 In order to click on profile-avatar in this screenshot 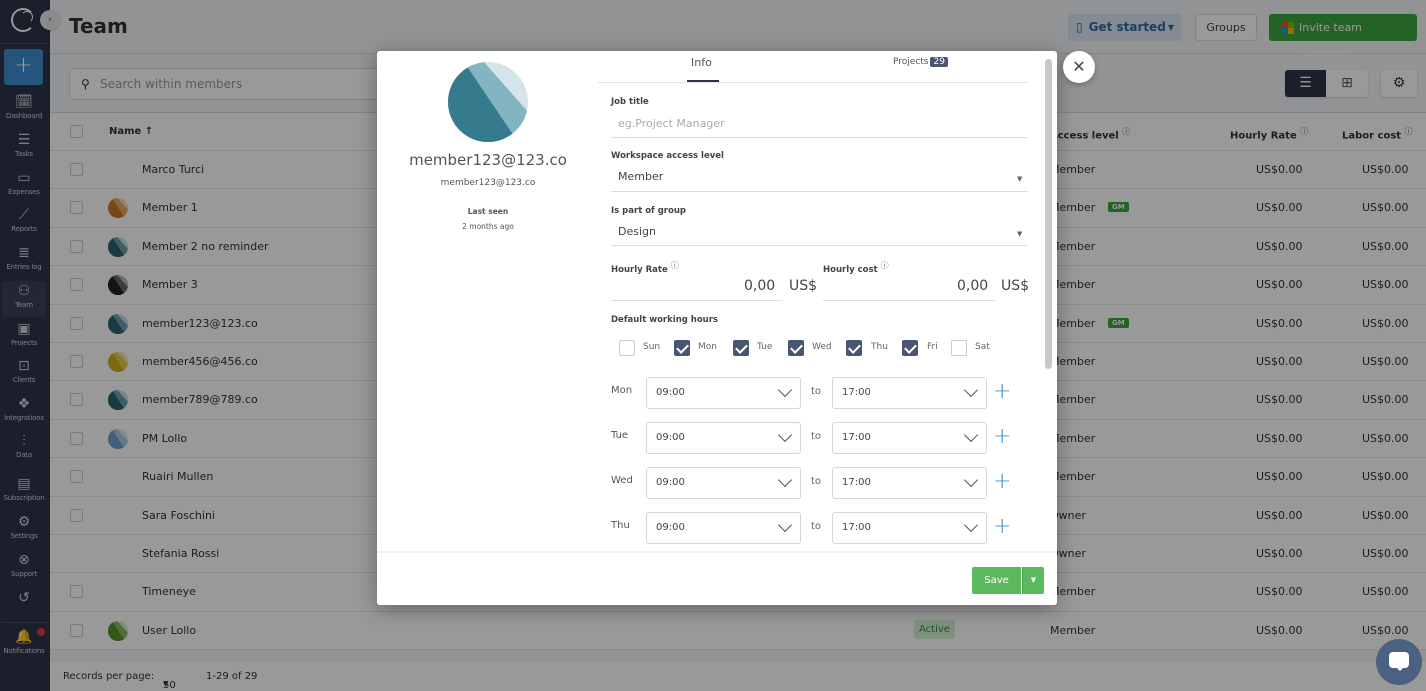, I will do `click(488, 102)`.